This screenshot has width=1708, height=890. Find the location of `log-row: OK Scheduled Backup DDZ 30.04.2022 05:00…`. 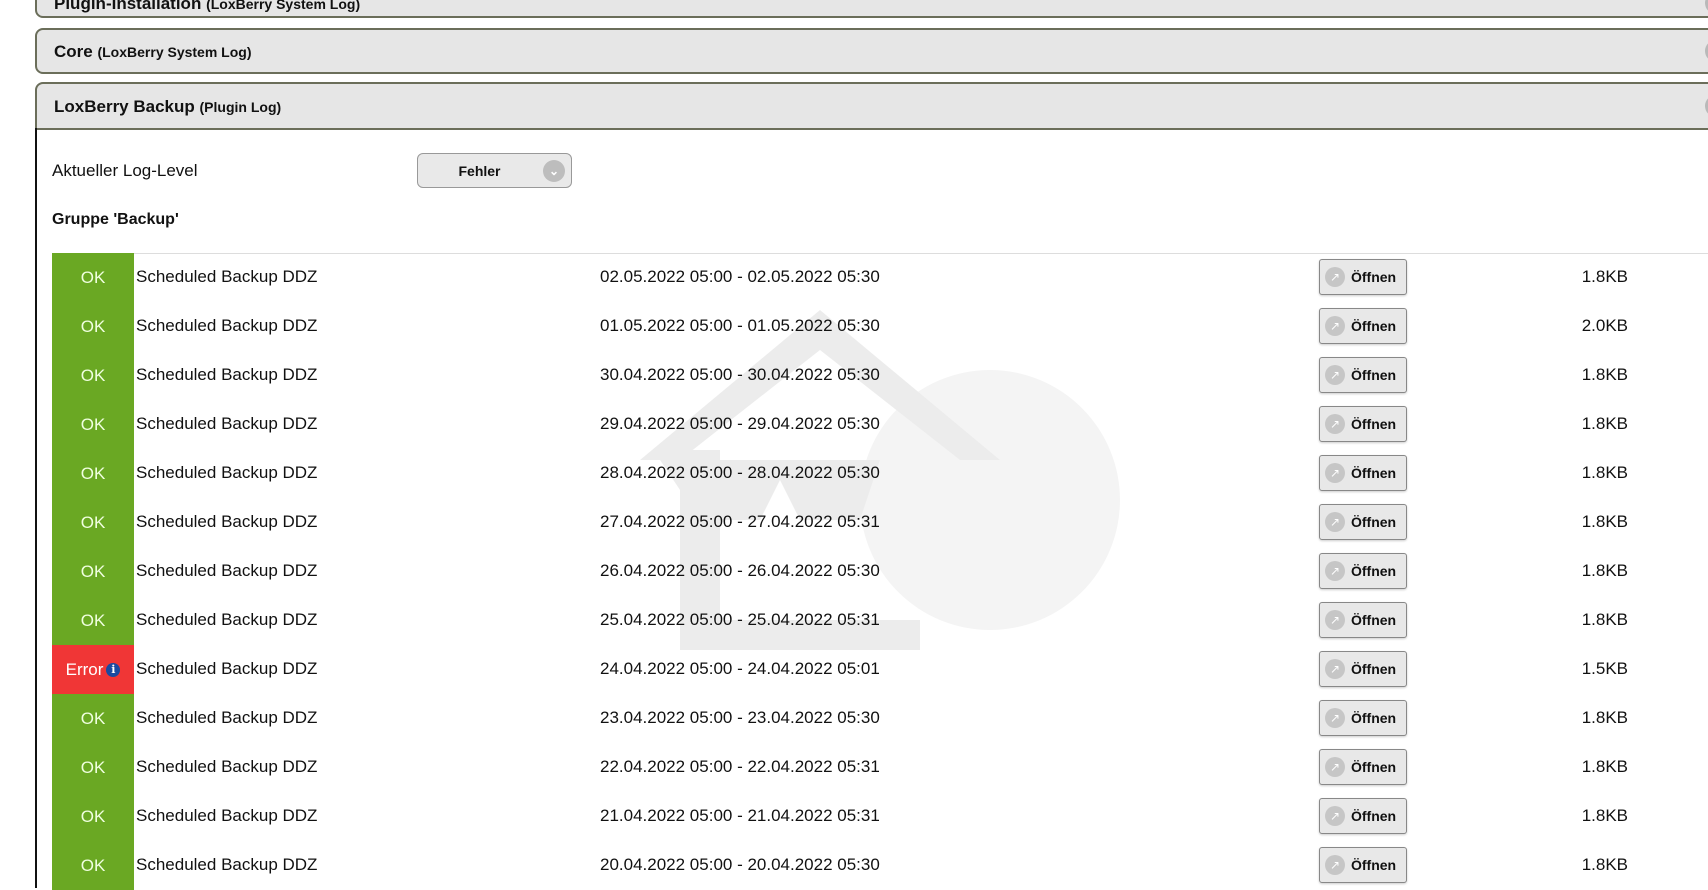

log-row: OK Scheduled Backup DDZ 30.04.2022 05:00… is located at coordinates (880, 375).